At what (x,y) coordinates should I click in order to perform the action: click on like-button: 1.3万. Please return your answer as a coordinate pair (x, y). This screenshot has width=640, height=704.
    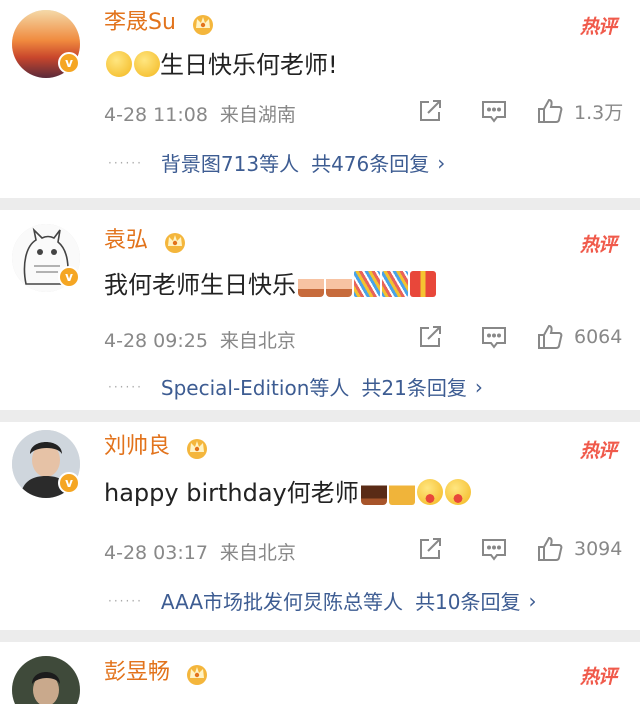
    Looking at the image, I should click on (579, 111).